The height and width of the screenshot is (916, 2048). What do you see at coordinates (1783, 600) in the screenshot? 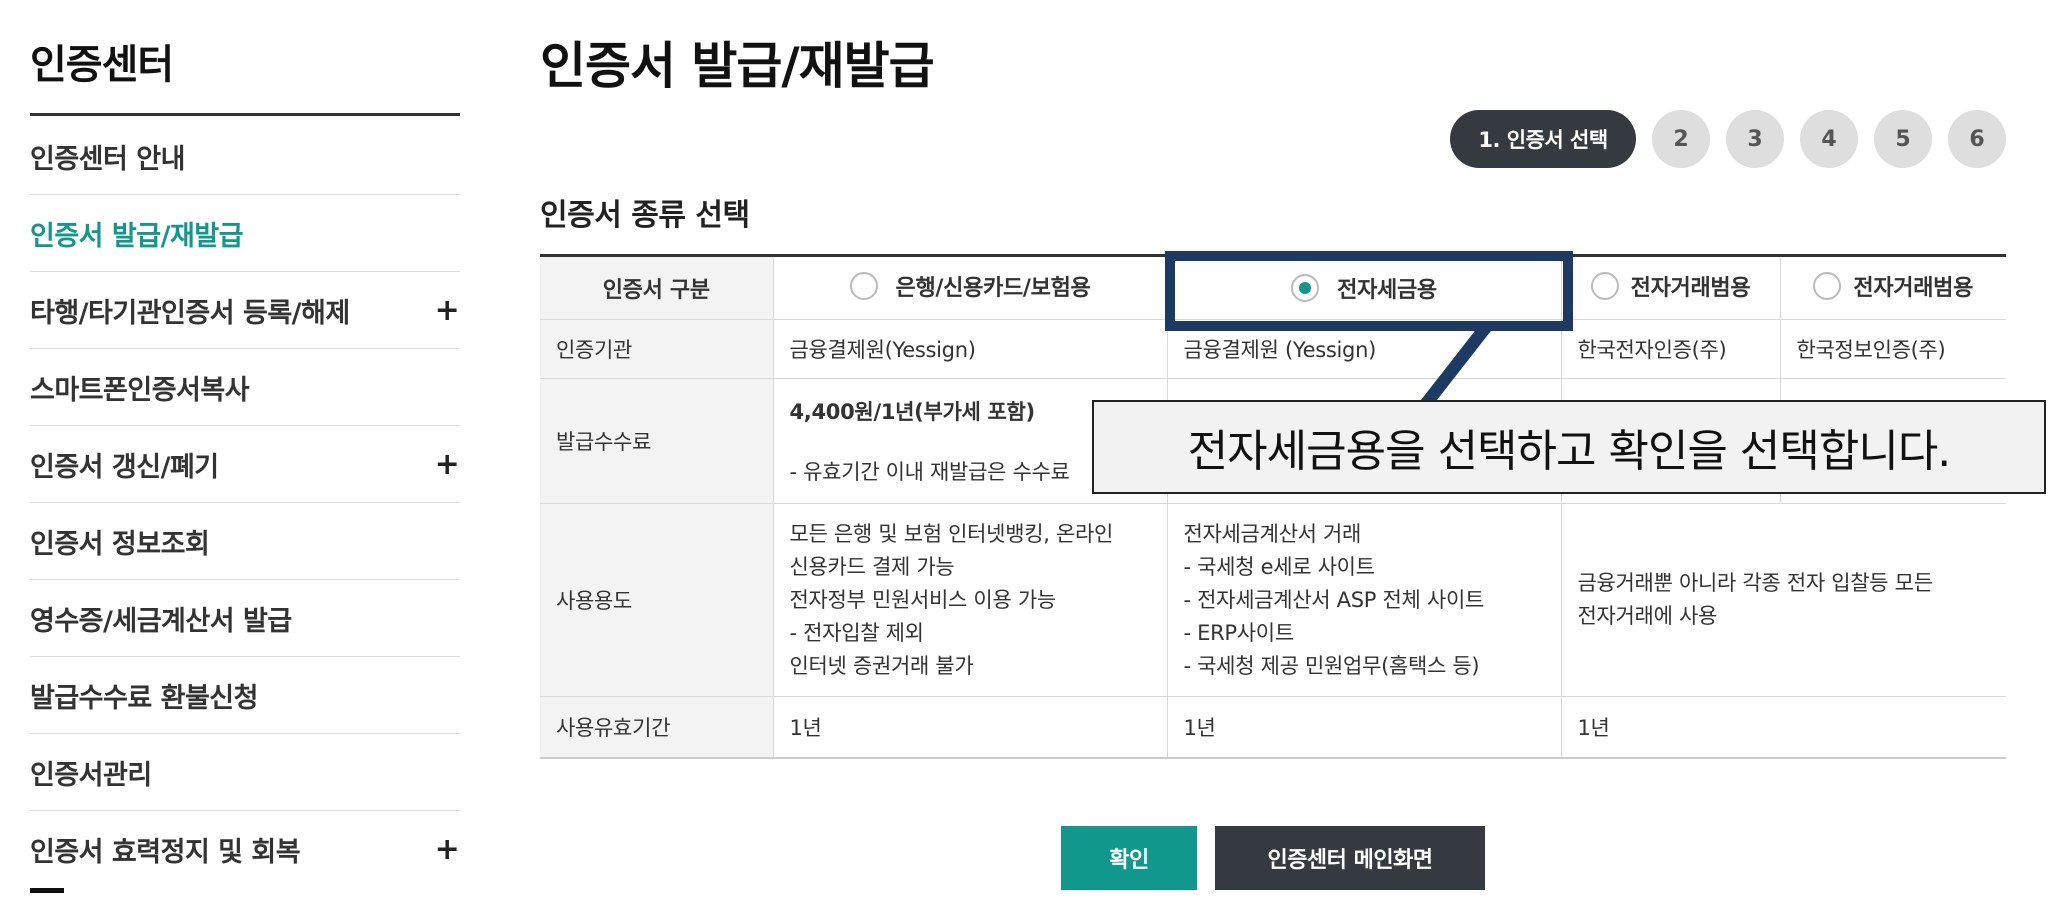
I see `table-cell: 금융거래뿐 아니라 각종 전자 입찰등 모든 전자거래에 사용` at bounding box center [1783, 600].